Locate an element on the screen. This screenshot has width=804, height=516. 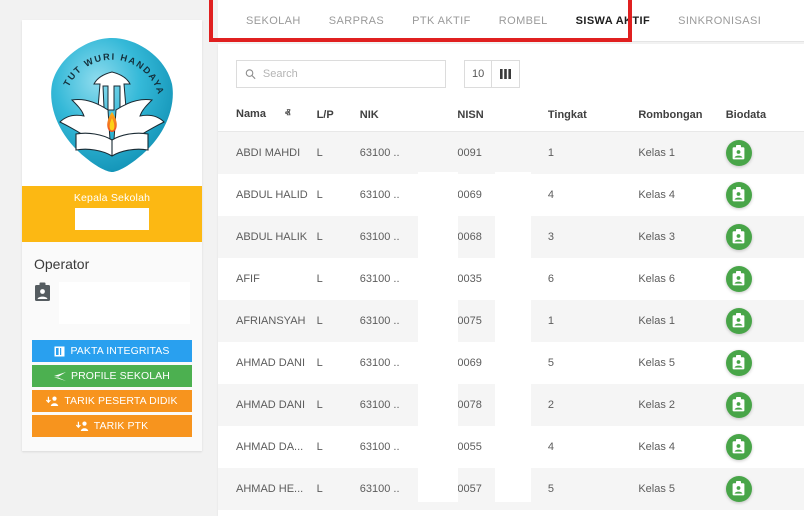
table-row: AHMAD DANI L 63100 .. 0078 2 Kelas 2 is located at coordinates (511, 404).